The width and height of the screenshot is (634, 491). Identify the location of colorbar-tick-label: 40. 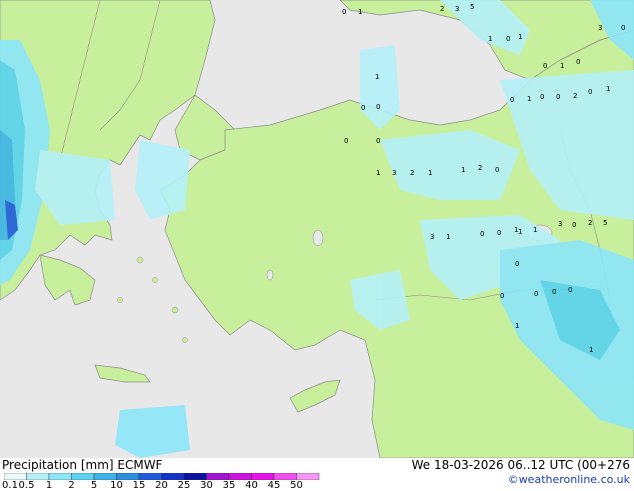
(251, 485).